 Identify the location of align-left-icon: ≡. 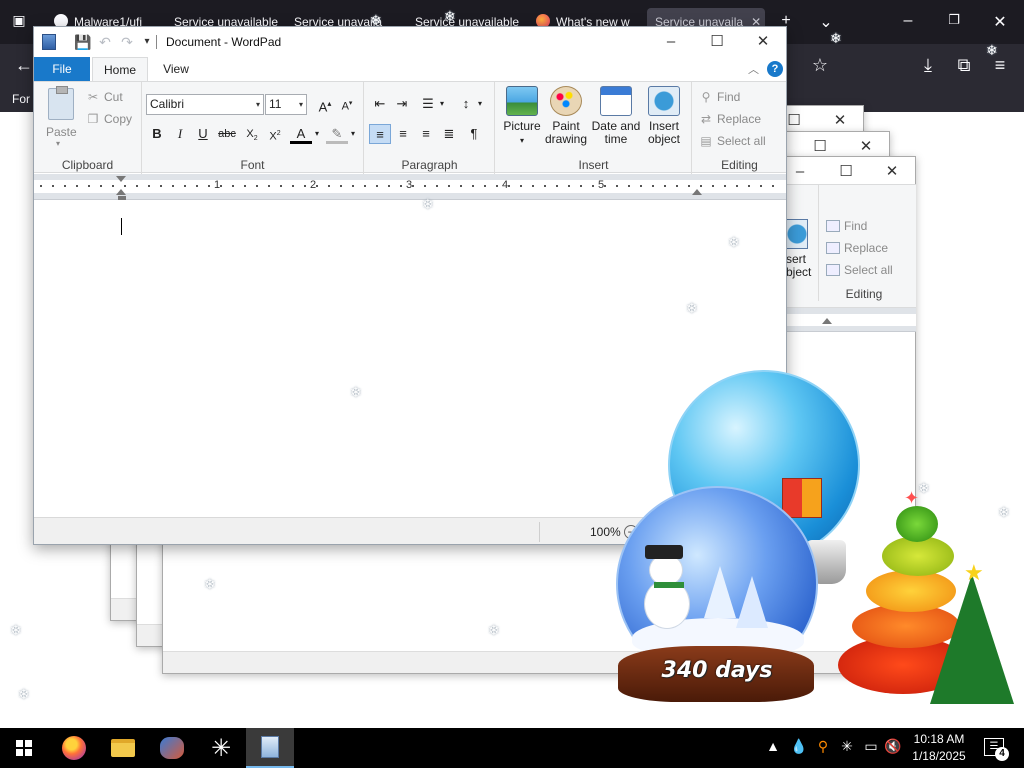
(380, 134).